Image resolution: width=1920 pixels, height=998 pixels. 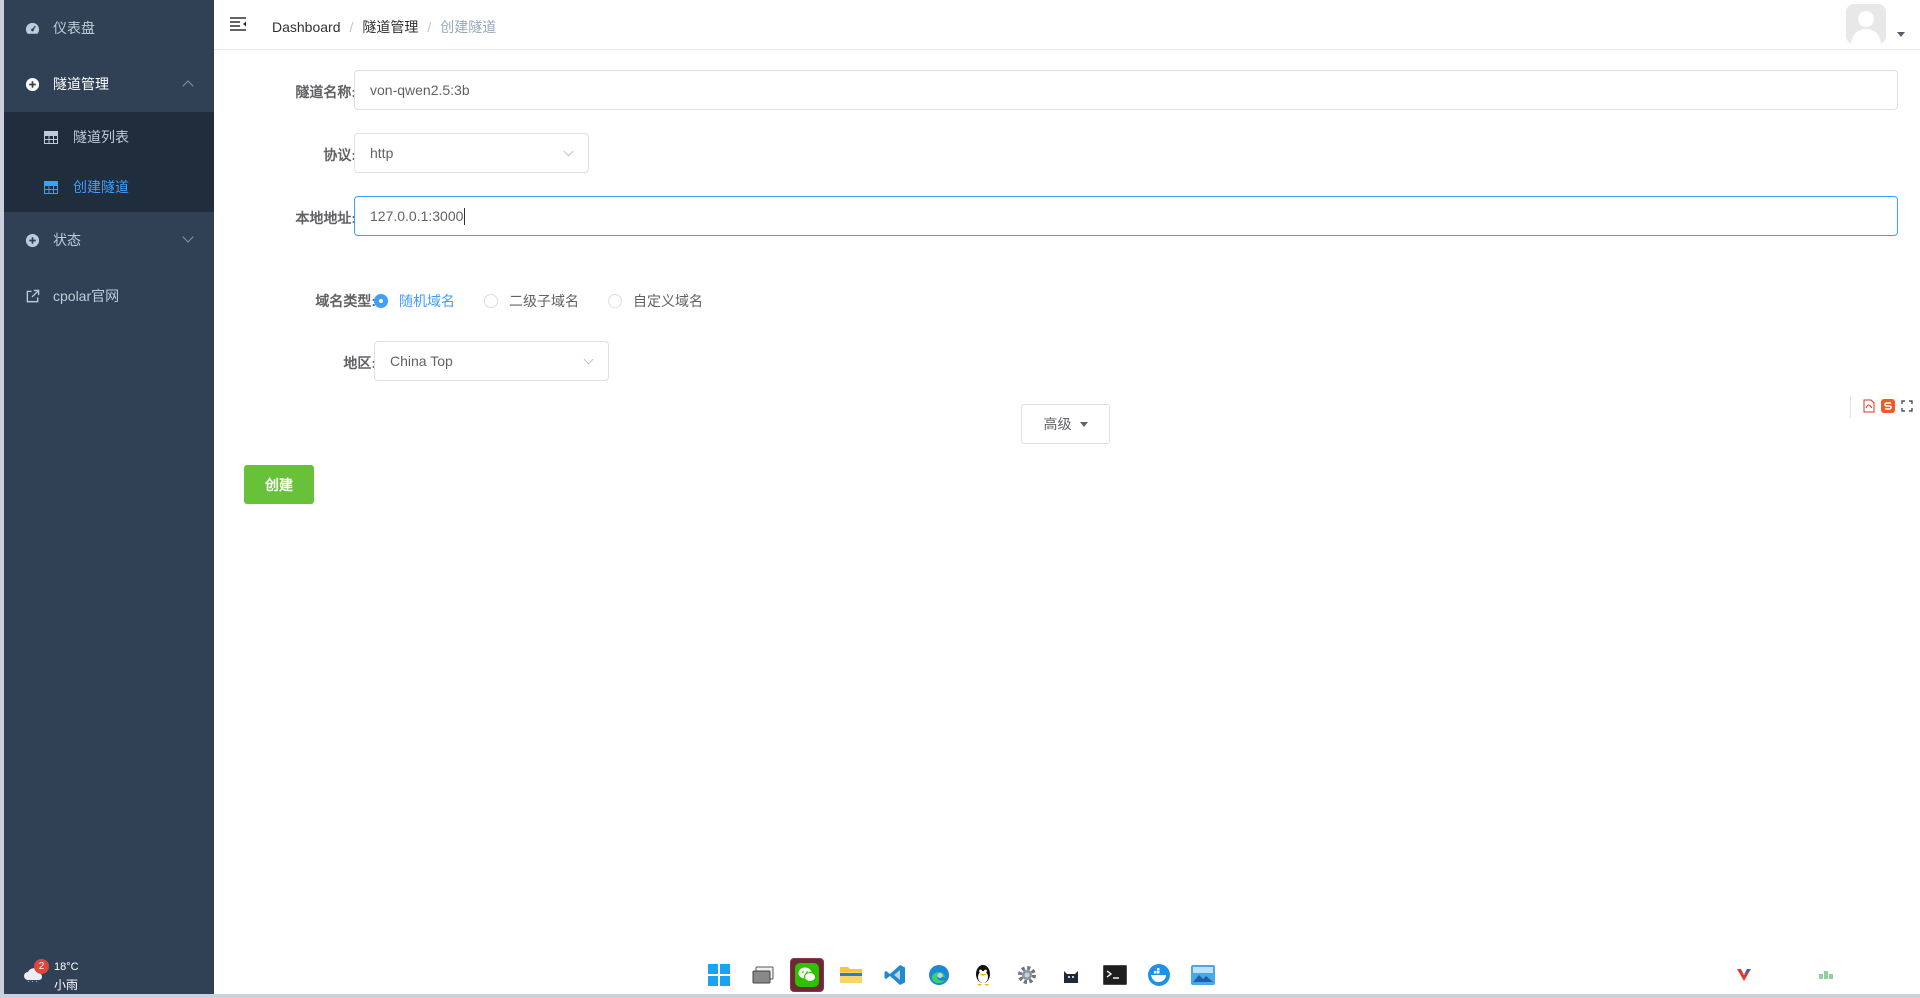 What do you see at coordinates (62, 975) in the screenshot?
I see `weather-widget: 2 18°C 小雨` at bounding box center [62, 975].